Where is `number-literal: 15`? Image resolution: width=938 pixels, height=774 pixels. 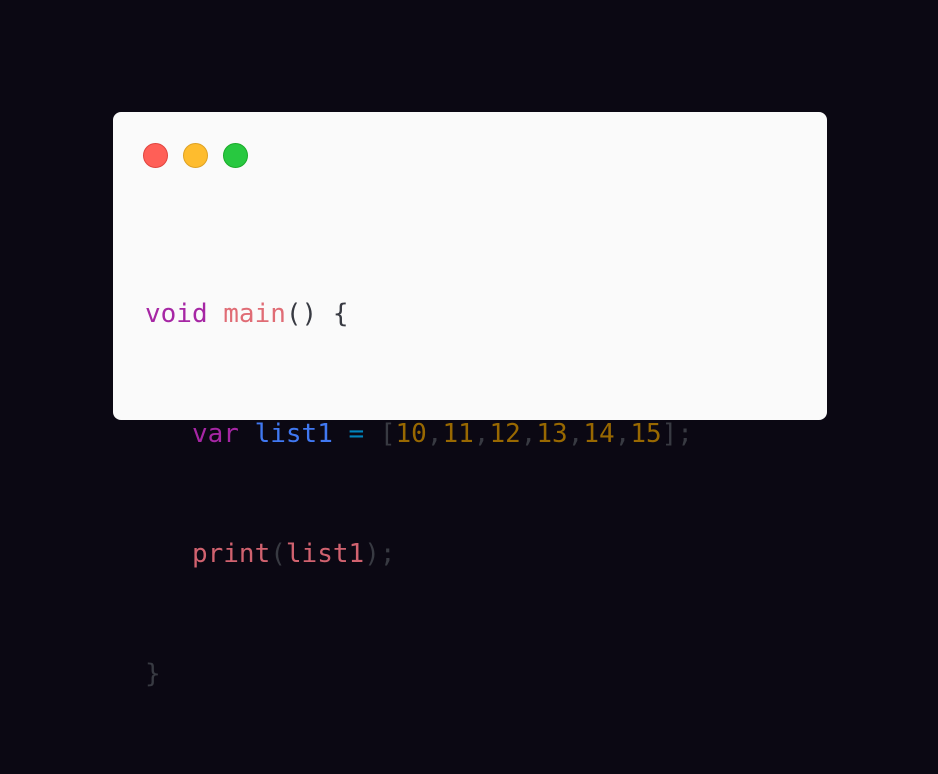 number-literal: 15 is located at coordinates (646, 434).